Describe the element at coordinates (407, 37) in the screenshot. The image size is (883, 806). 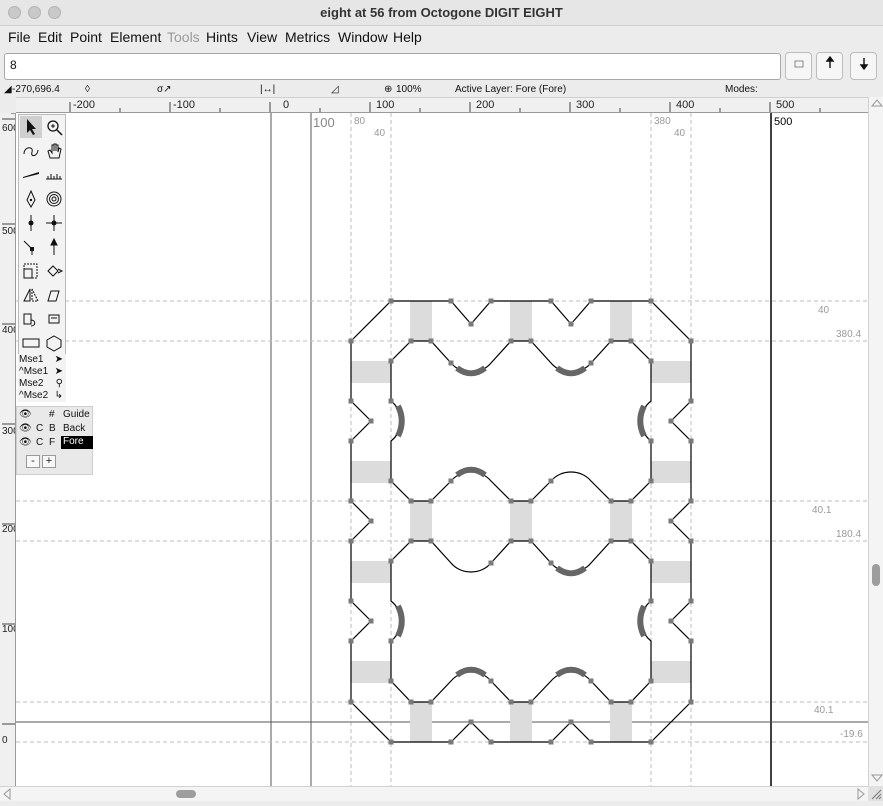
I see `menu-help: Help` at that location.